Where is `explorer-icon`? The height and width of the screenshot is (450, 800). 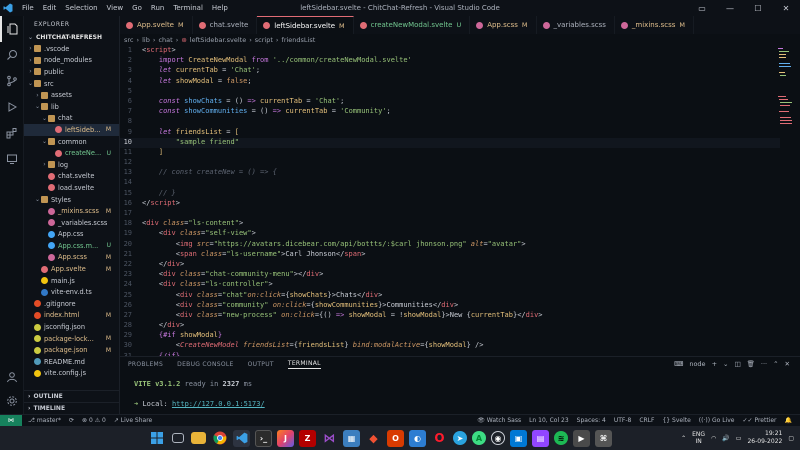 explorer-icon is located at coordinates (12, 29).